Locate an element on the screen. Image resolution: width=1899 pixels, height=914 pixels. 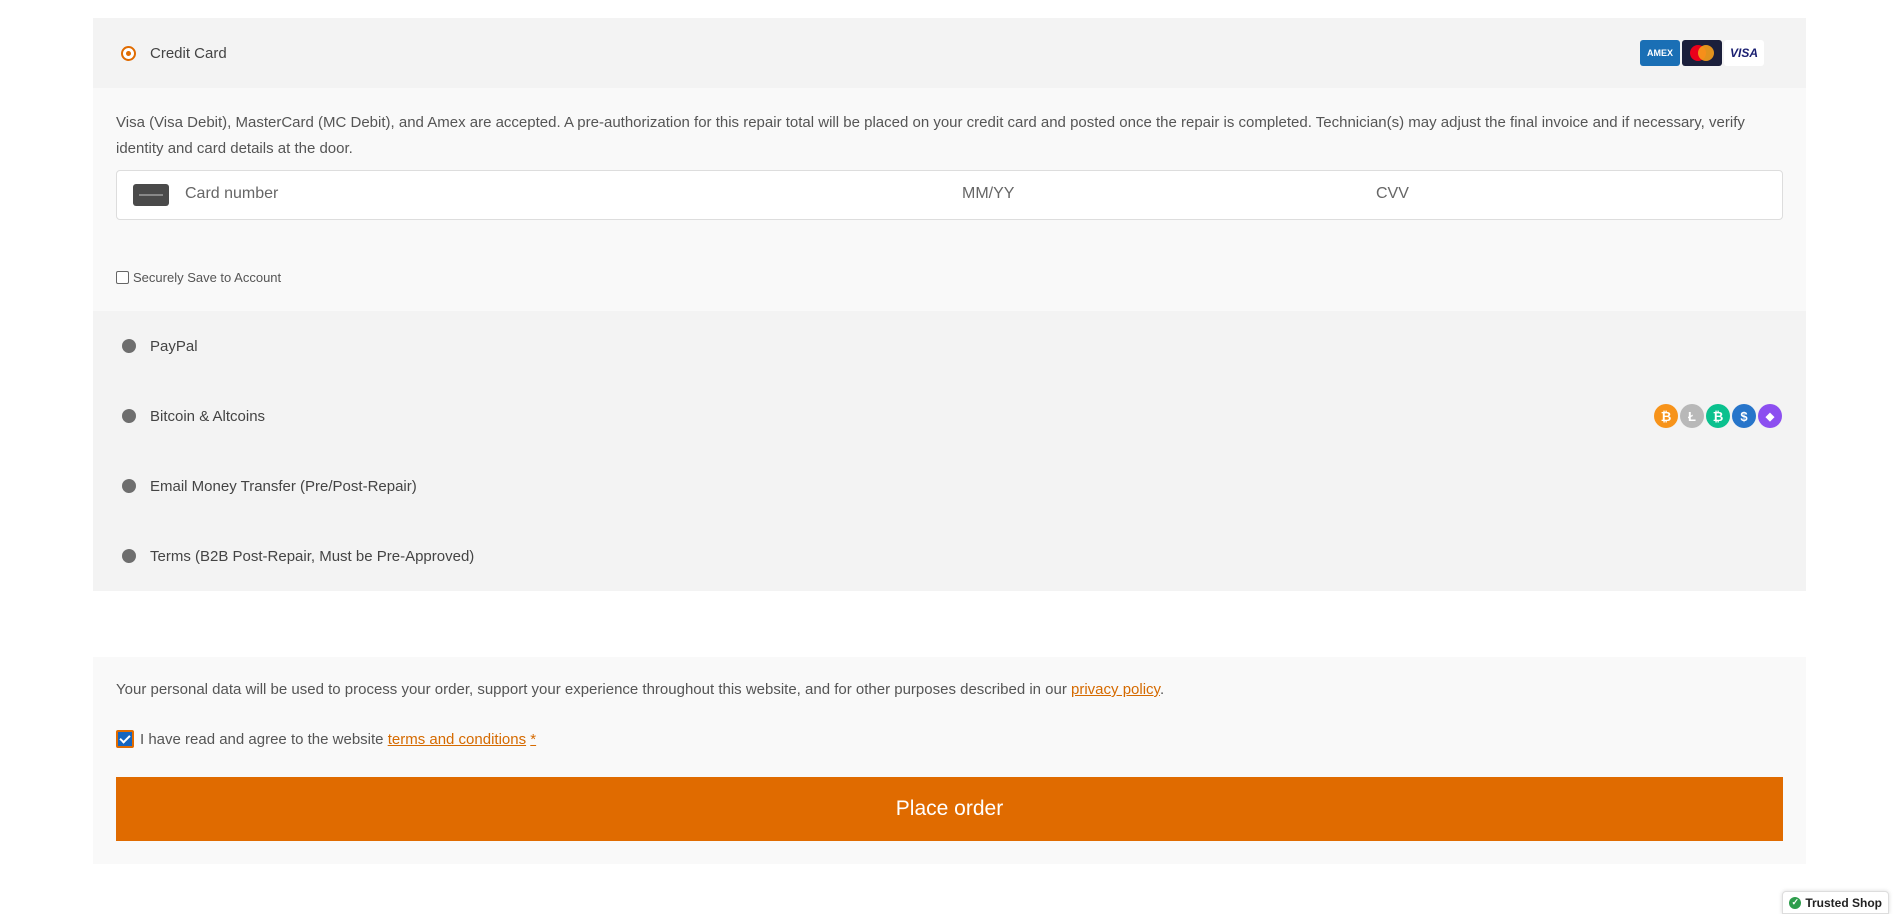
expiry-input: MM/YY is located at coordinates (988, 194).